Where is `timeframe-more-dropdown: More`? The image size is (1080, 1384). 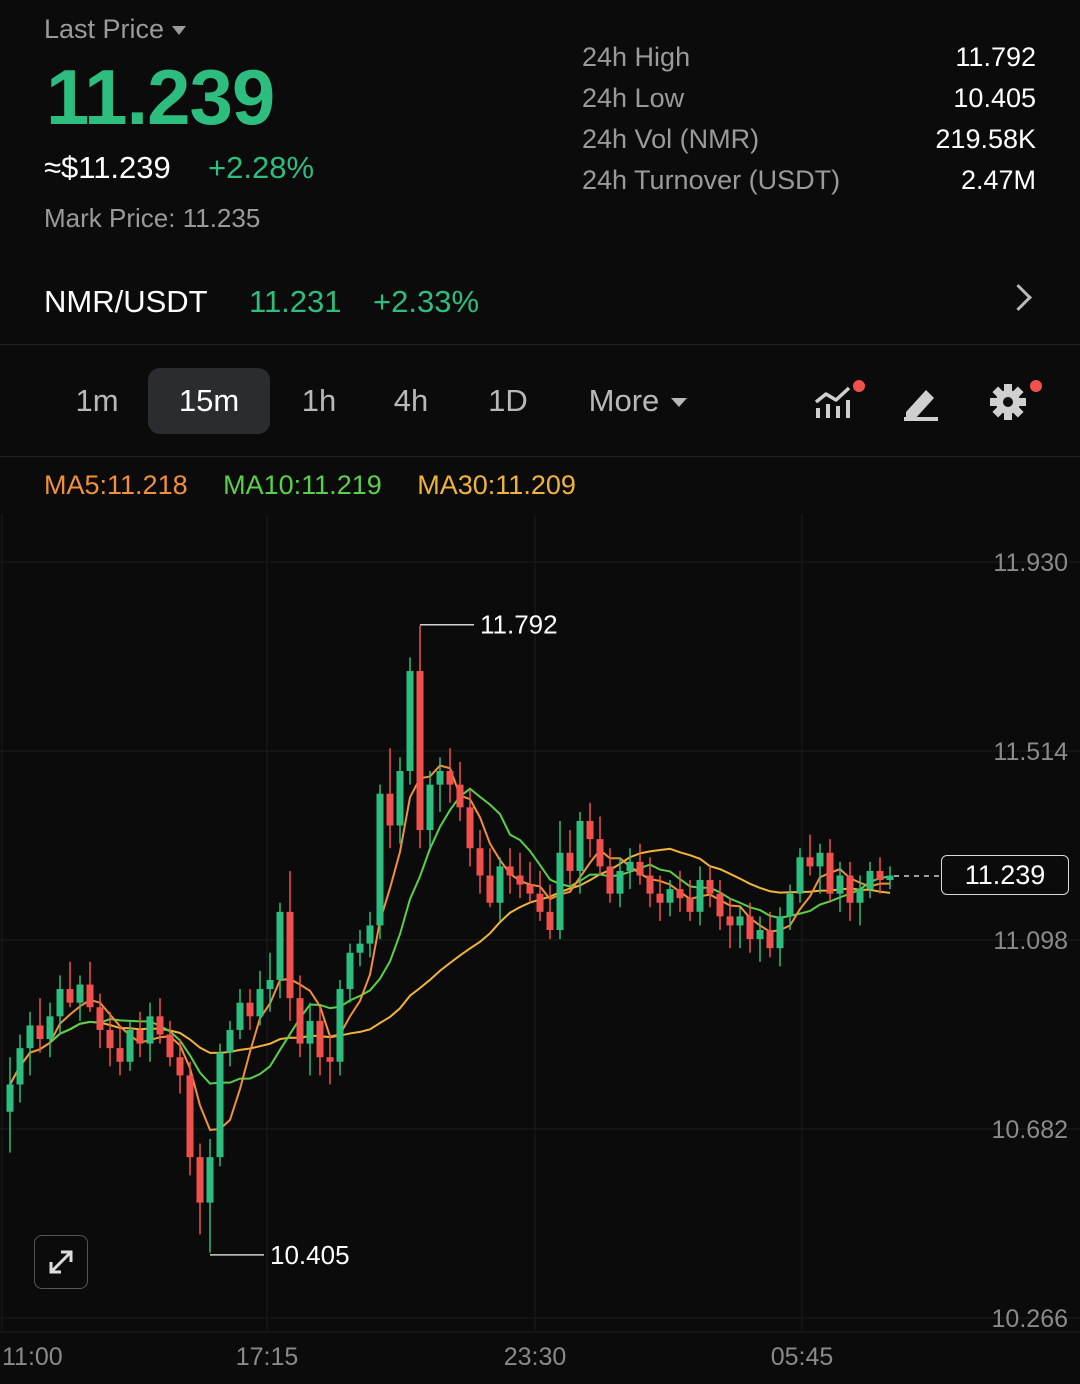 timeframe-more-dropdown: More is located at coordinates (638, 401).